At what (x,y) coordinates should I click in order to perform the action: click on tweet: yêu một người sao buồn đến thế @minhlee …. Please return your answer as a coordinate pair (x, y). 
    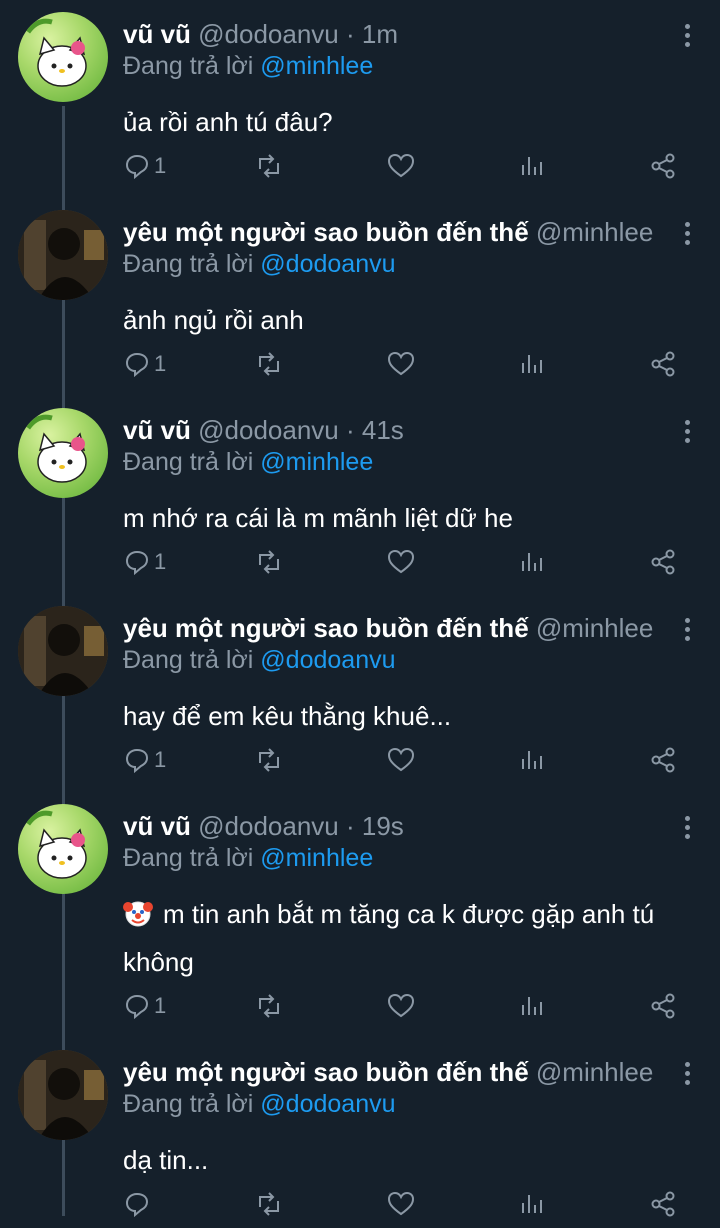
    Looking at the image, I should click on (360, 1139).